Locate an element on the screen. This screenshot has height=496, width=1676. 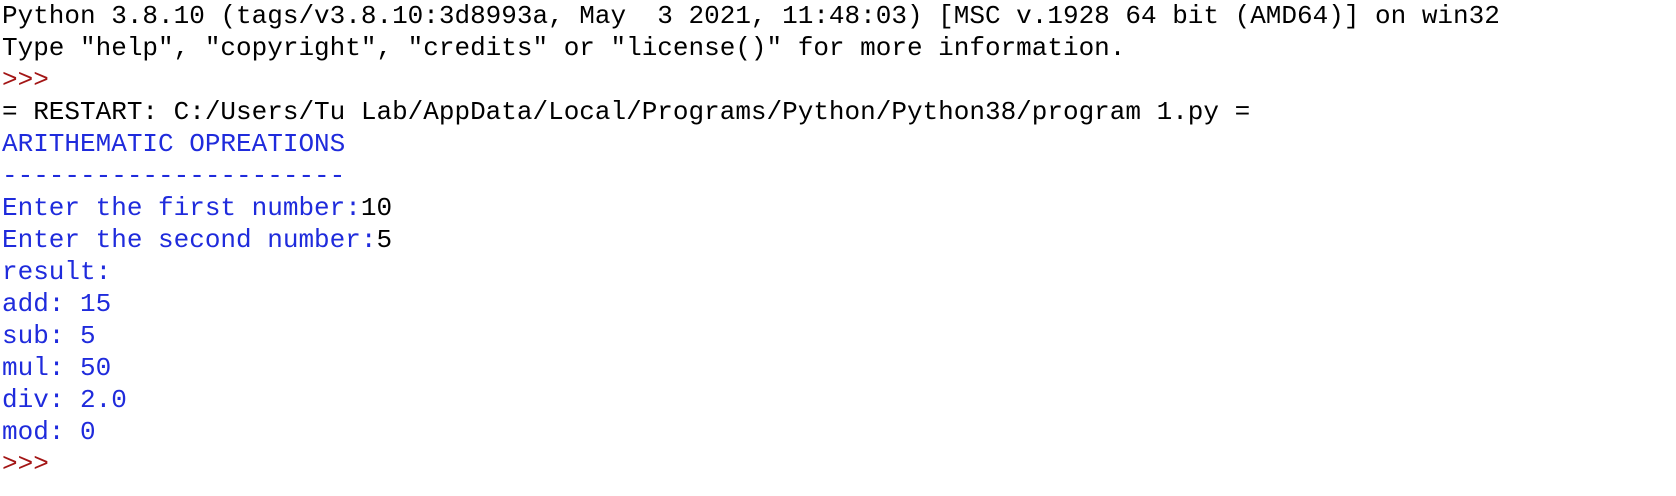
user-input-second: 5 is located at coordinates (384, 240).